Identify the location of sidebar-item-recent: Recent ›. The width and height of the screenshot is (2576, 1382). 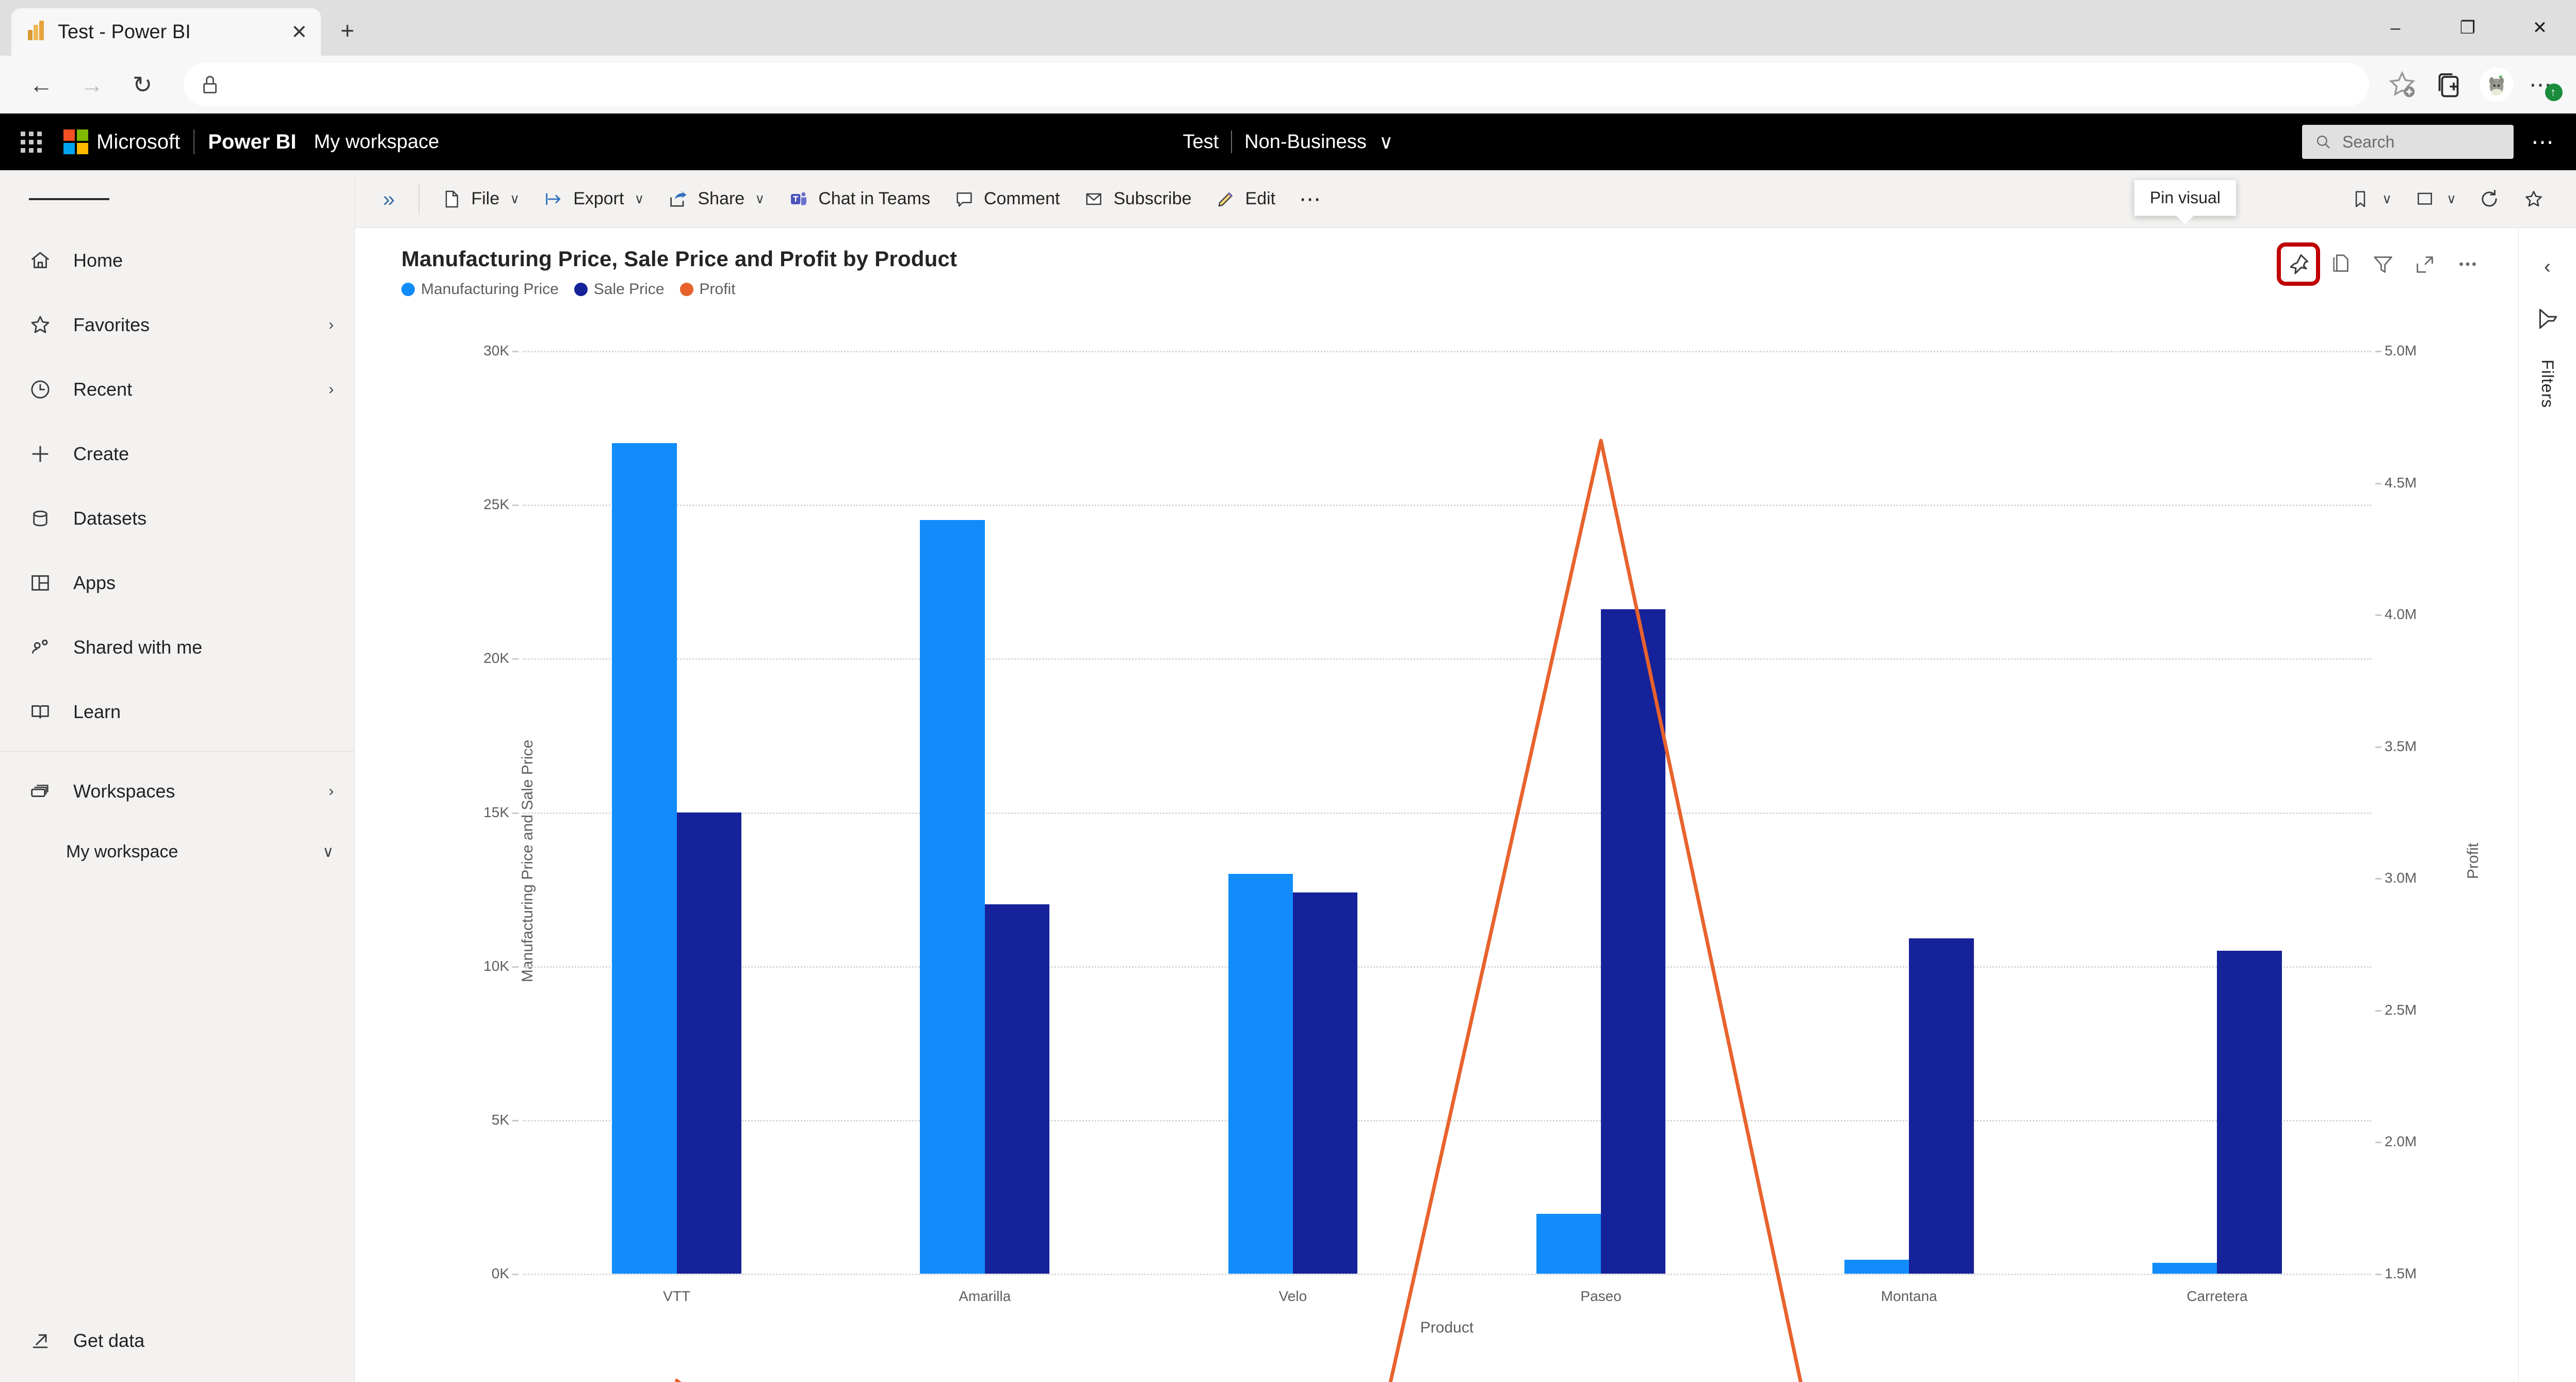
(177, 389).